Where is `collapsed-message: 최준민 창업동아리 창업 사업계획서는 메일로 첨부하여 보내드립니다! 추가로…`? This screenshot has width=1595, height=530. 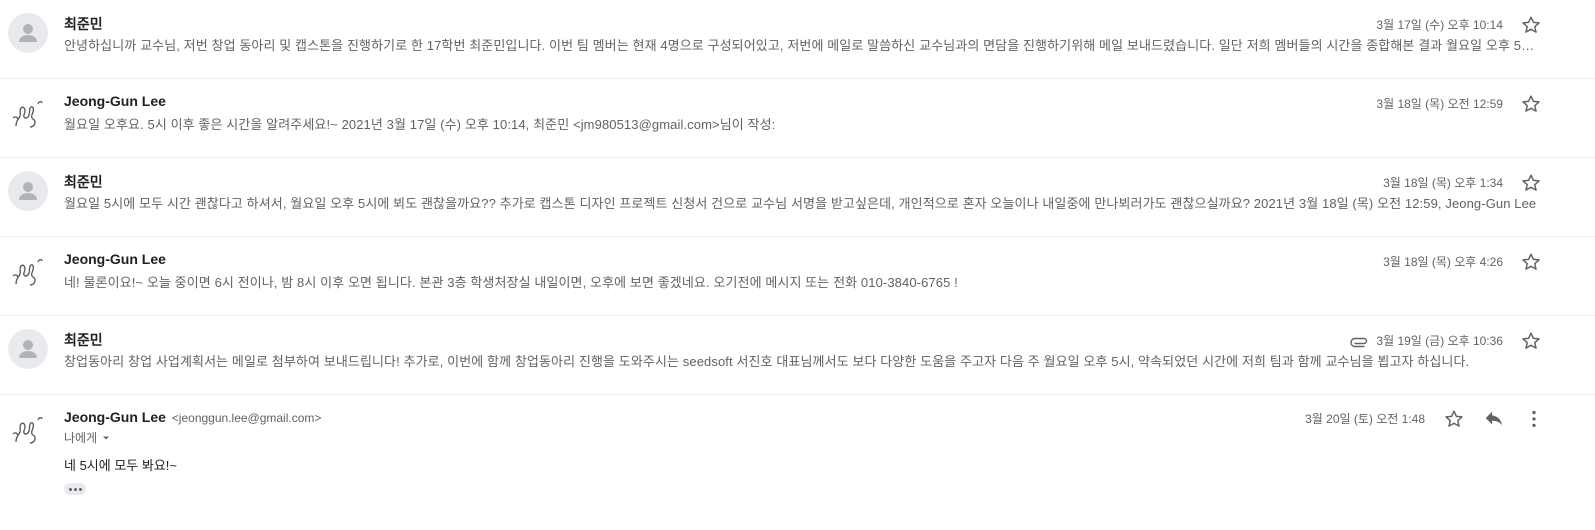
collapsed-message: 최준민 창업동아리 창업 사업계획서는 메일로 첨부하여 보내드립니다! 추가로… is located at coordinates (797, 355).